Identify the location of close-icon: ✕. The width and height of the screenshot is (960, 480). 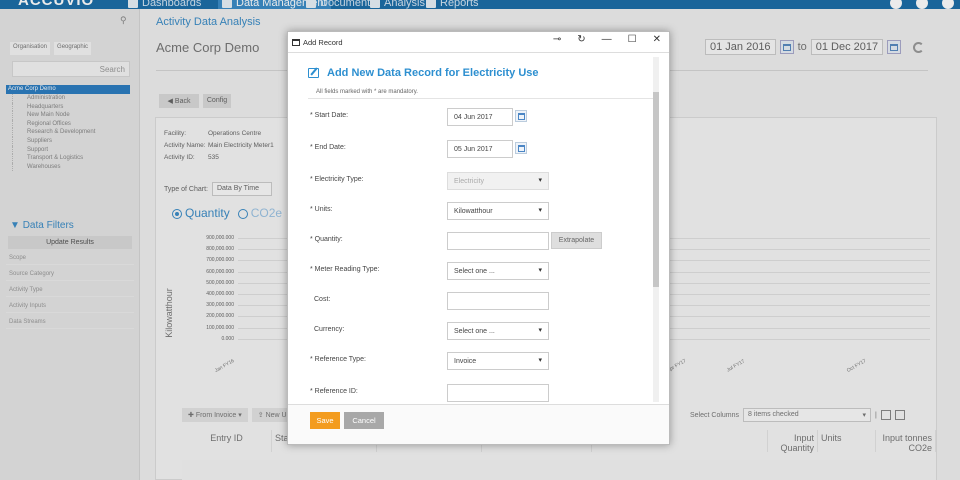
(657, 39).